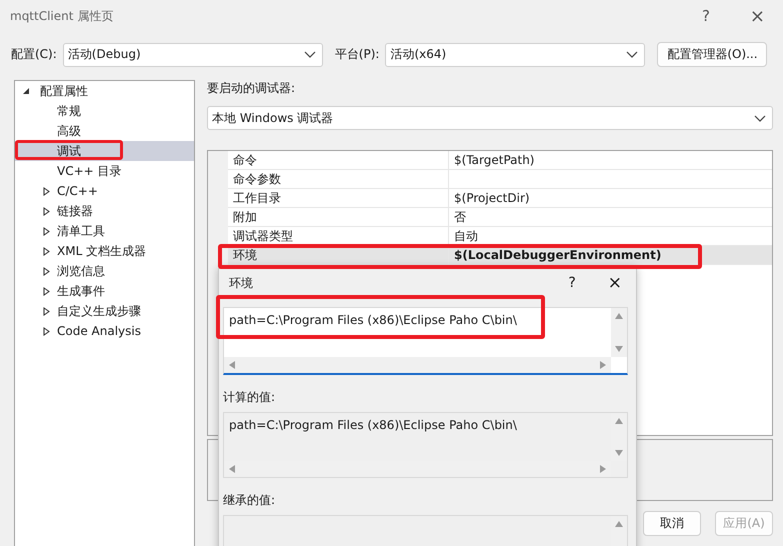 The height and width of the screenshot is (546, 783). What do you see at coordinates (104, 291) in the screenshot?
I see `tree-item: 生成事件` at bounding box center [104, 291].